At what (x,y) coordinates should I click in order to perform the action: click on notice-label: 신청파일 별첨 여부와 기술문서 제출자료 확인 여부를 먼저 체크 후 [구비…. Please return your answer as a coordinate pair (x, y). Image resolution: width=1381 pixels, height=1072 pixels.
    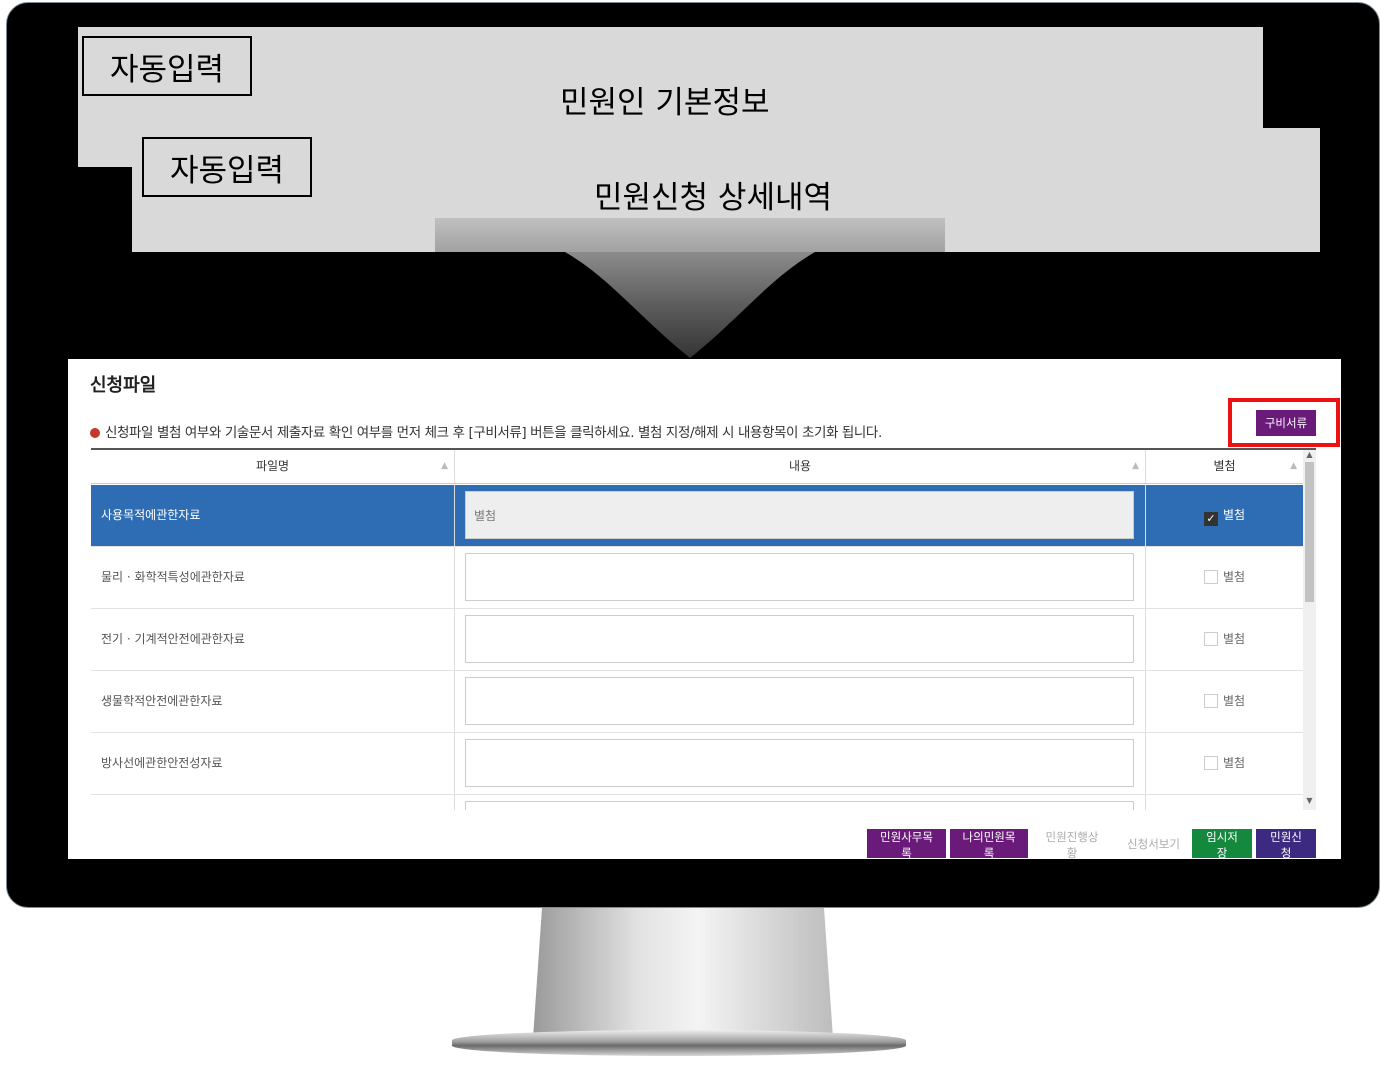
    Looking at the image, I should click on (493, 433).